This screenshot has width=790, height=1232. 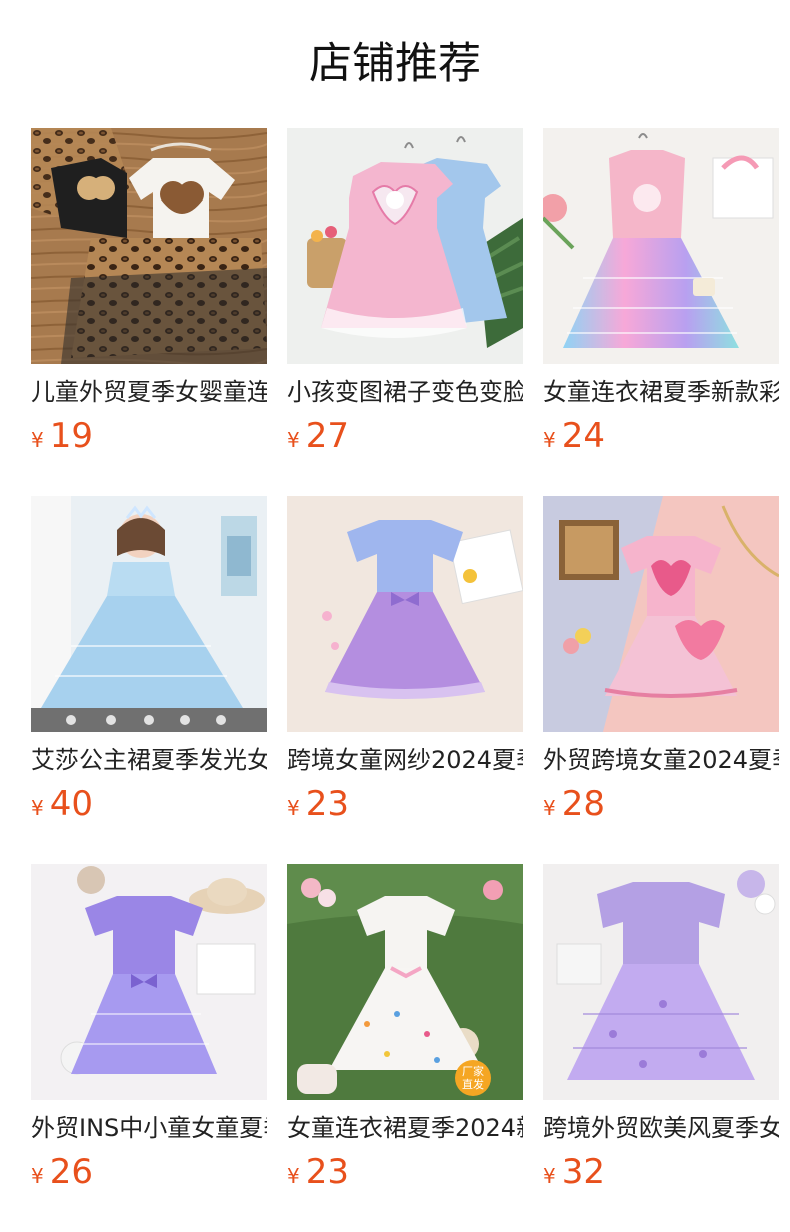 I want to click on price-value: 27, so click(x=327, y=436).